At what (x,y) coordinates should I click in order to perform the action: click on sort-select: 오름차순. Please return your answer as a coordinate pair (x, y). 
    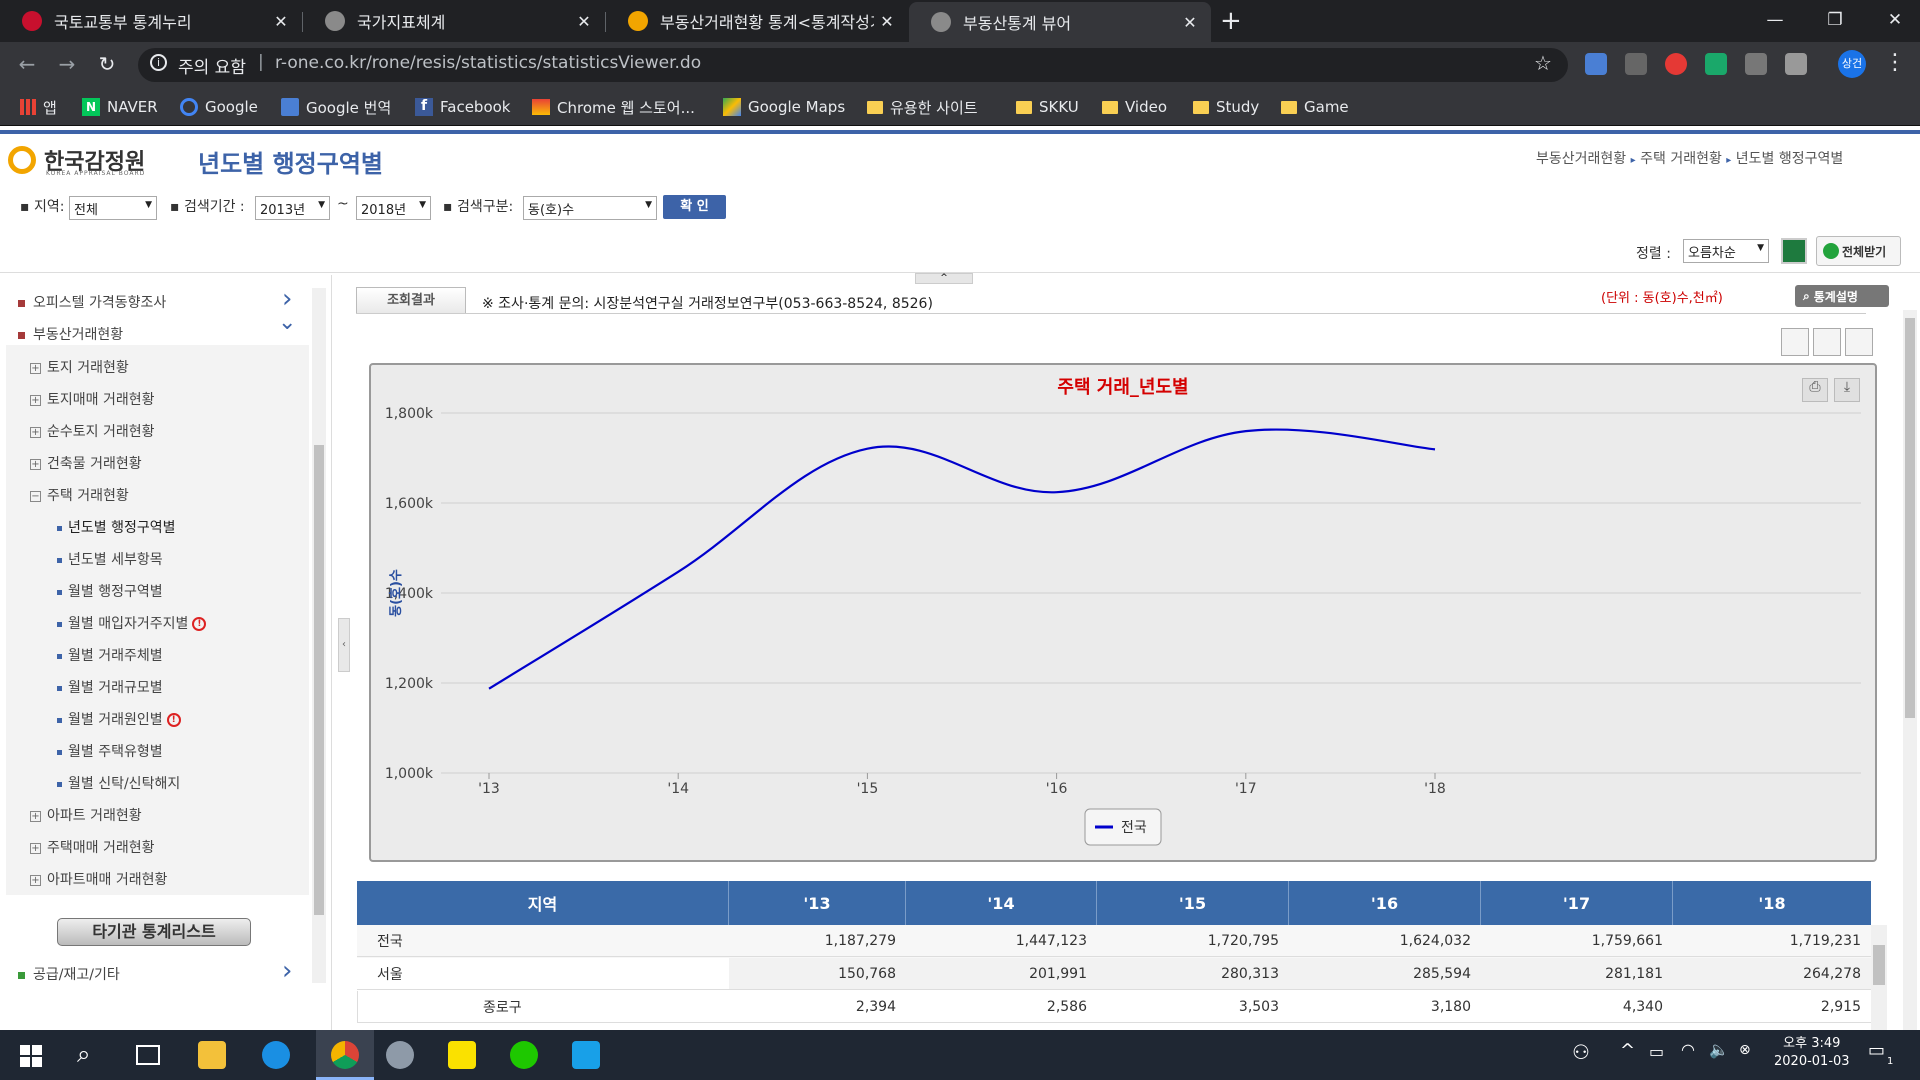
    Looking at the image, I should click on (1726, 251).